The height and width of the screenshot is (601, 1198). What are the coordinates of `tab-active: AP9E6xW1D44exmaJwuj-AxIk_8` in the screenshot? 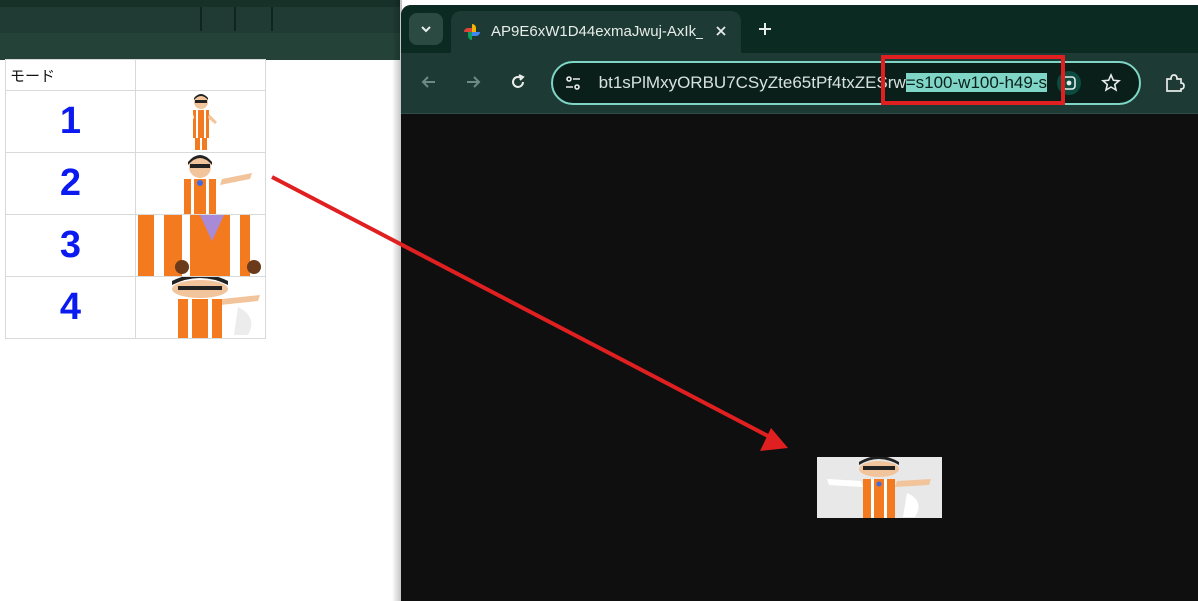 It's located at (596, 32).